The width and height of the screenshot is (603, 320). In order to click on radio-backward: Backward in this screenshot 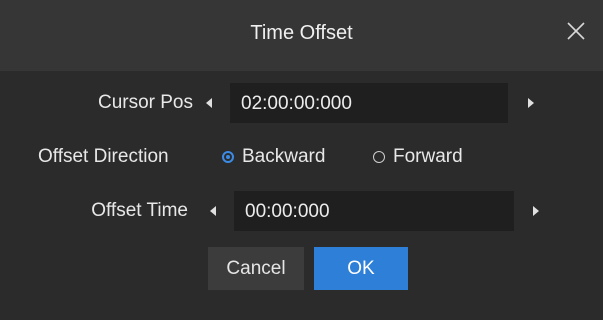, I will do `click(273, 157)`.